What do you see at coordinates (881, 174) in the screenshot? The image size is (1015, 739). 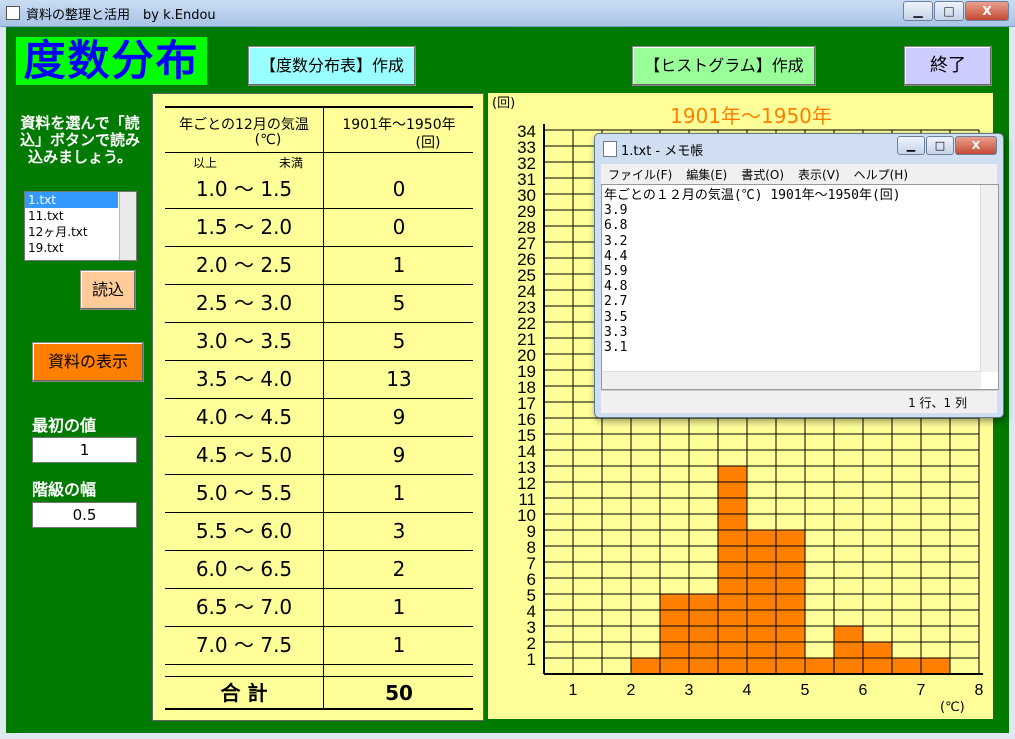 I see `menu-help: ヘルプ(H)` at bounding box center [881, 174].